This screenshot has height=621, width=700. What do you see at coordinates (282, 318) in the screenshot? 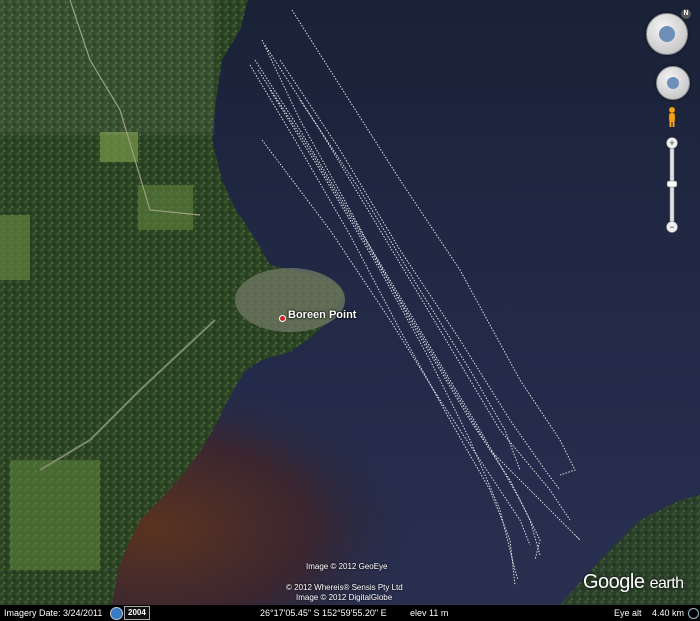
I see `place-marker-icon` at bounding box center [282, 318].